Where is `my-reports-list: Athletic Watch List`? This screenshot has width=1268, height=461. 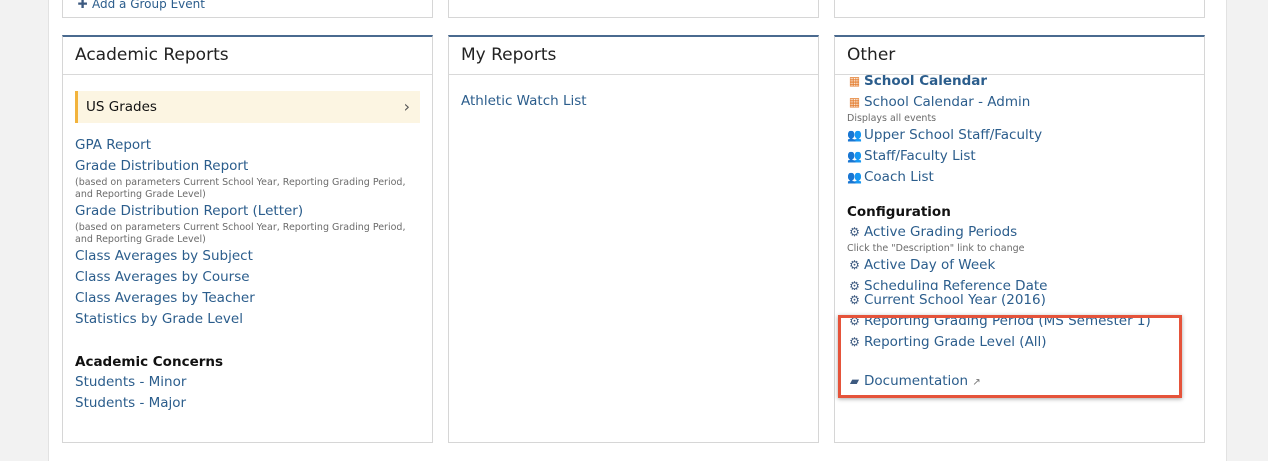 my-reports-list: Athletic Watch List is located at coordinates (633, 97).